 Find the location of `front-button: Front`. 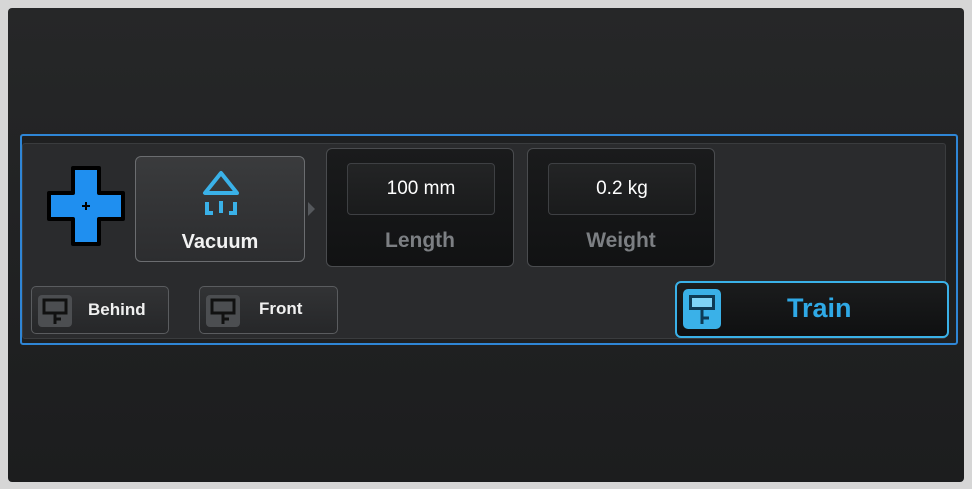

front-button: Front is located at coordinates (268, 310).